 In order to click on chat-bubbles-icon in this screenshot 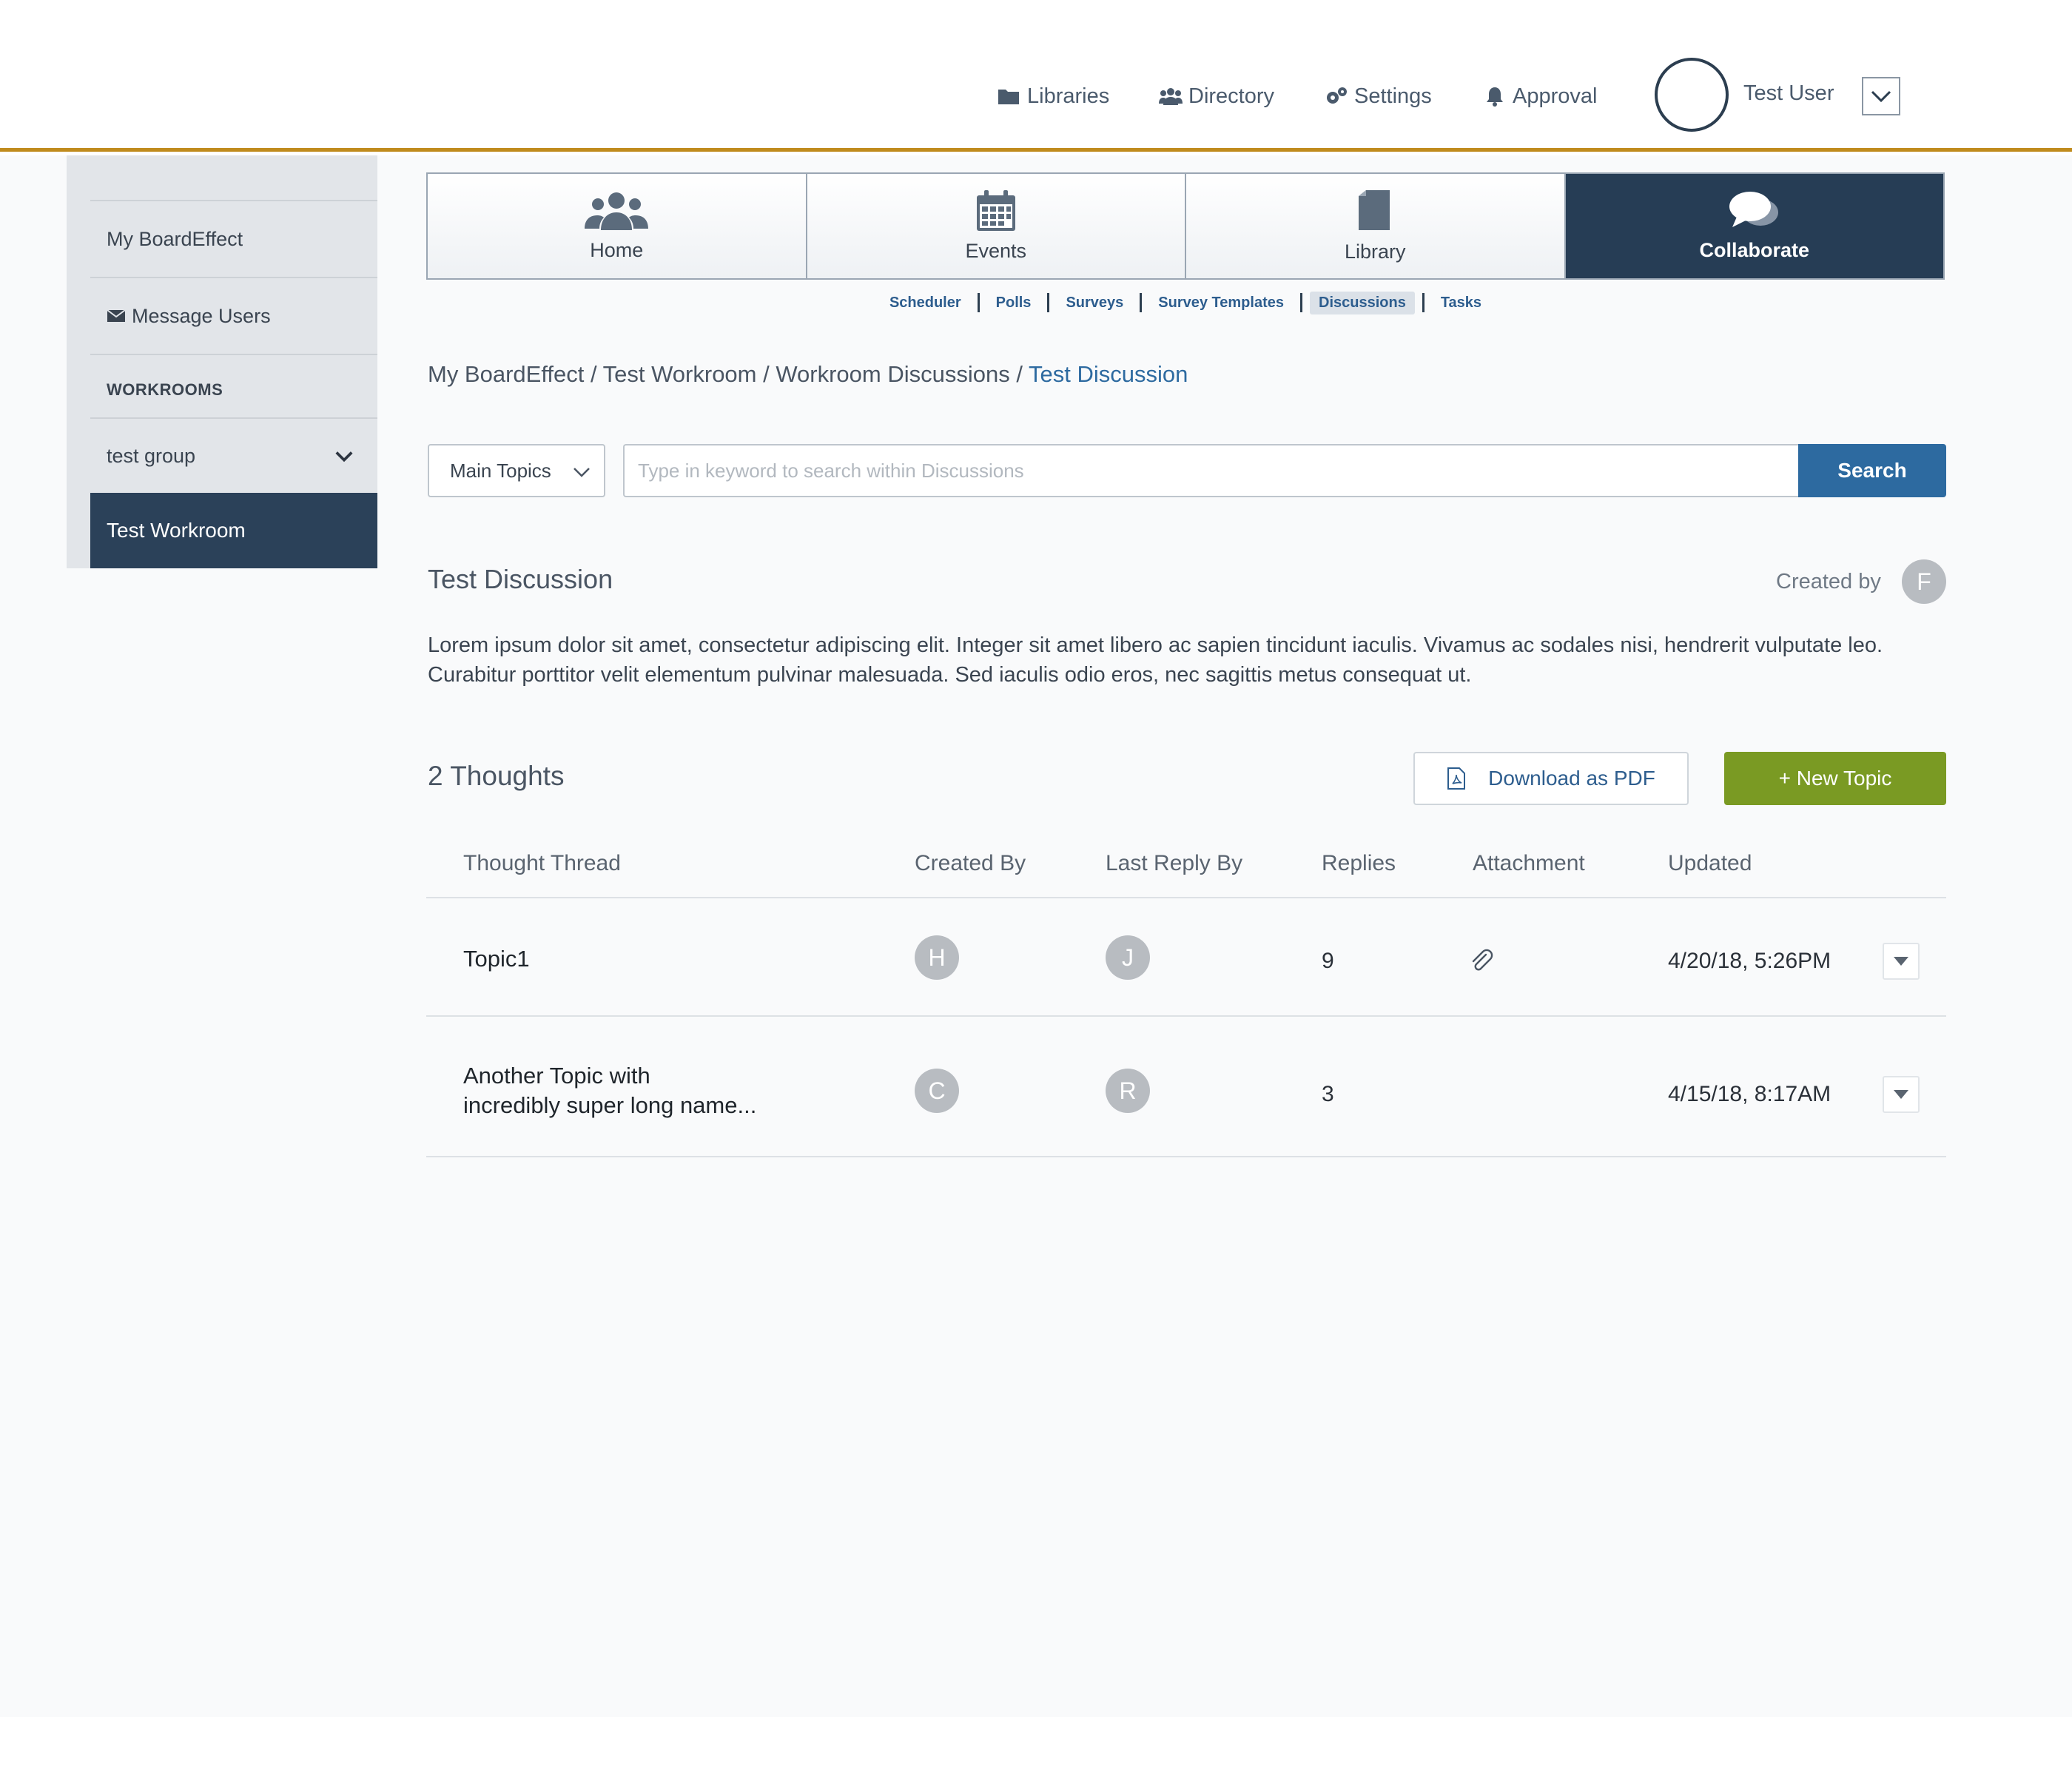, I will do `click(1753, 209)`.